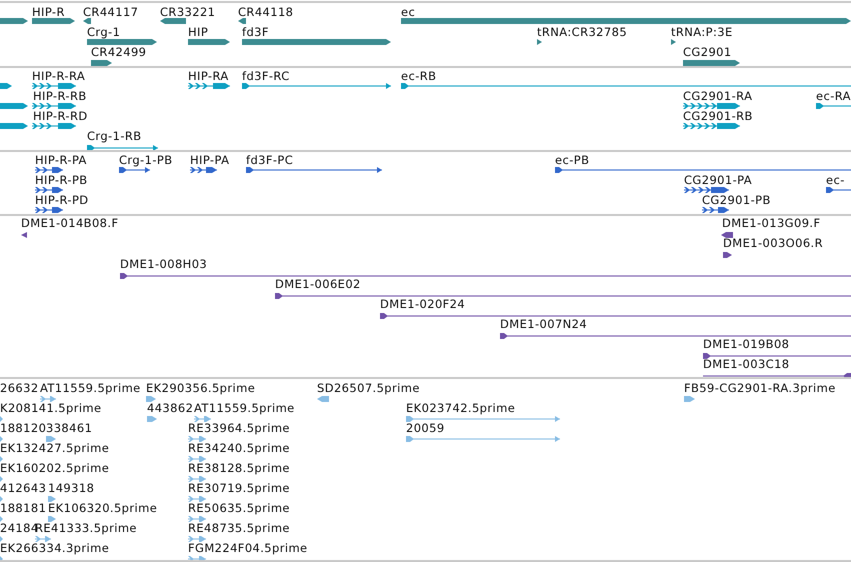 This screenshot has height=562, width=851. Describe the element at coordinates (461, 408) in the screenshot. I see `feature-label: EK023742.5prime` at that location.